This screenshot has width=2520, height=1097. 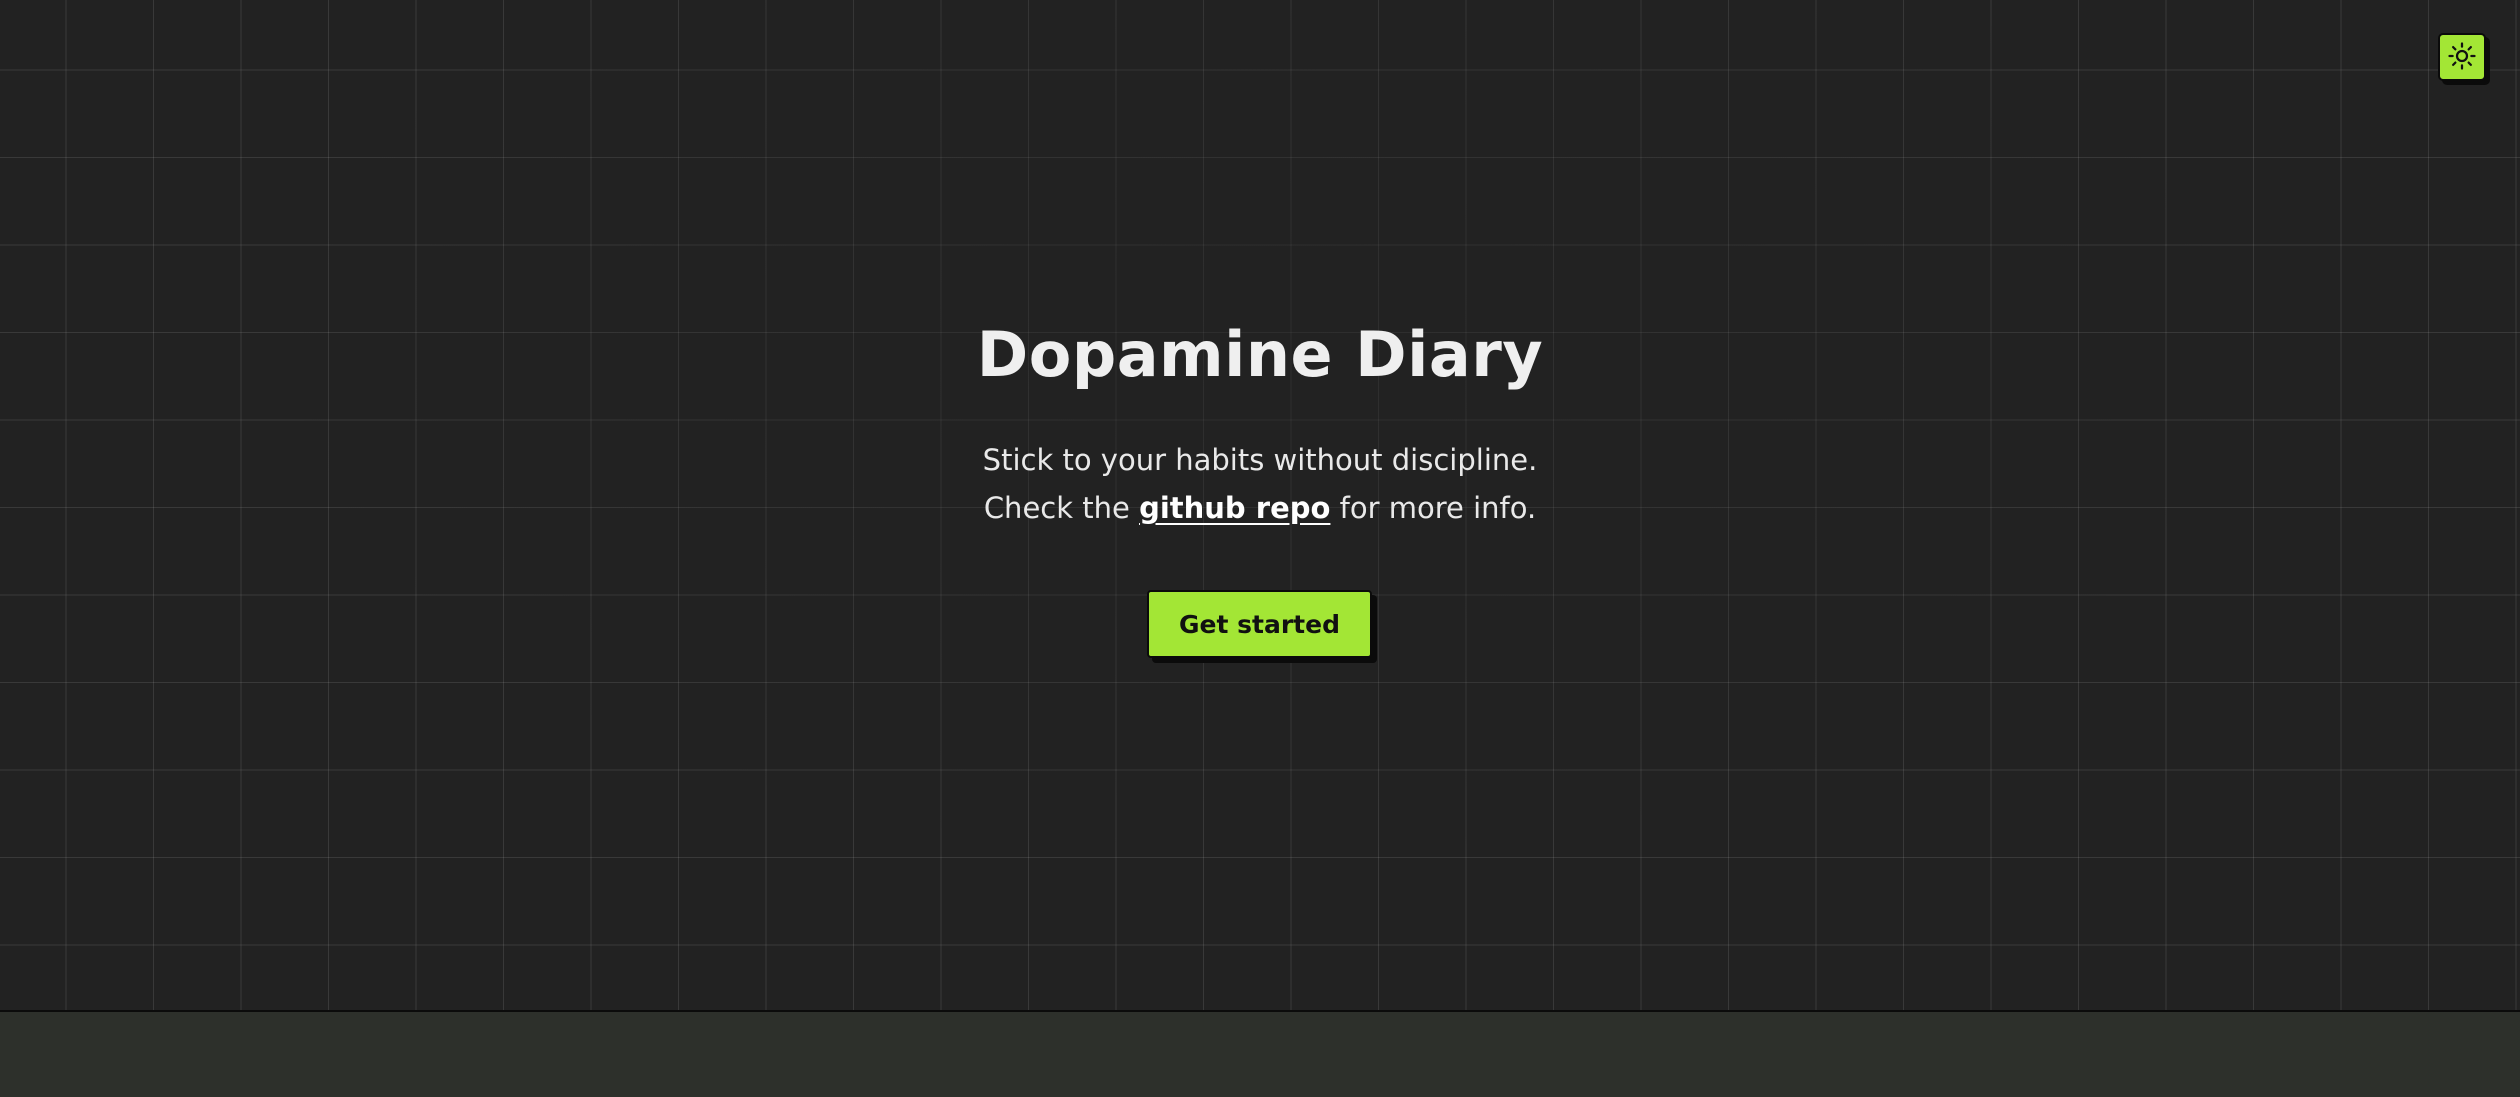 I want to click on footer-band, so click(x=1260, y=1053).